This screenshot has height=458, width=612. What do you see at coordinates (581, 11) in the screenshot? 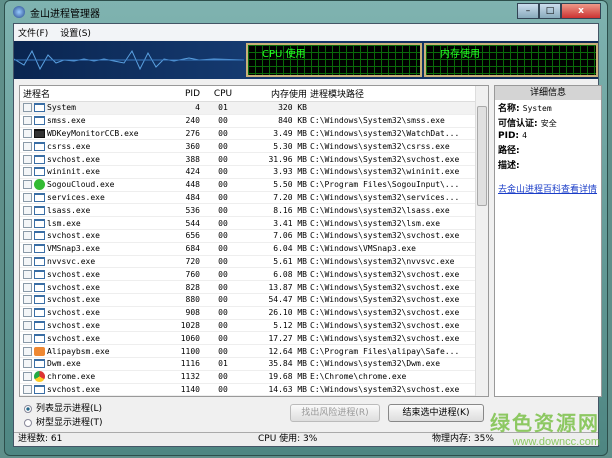
I see `close-button: x` at bounding box center [581, 11].